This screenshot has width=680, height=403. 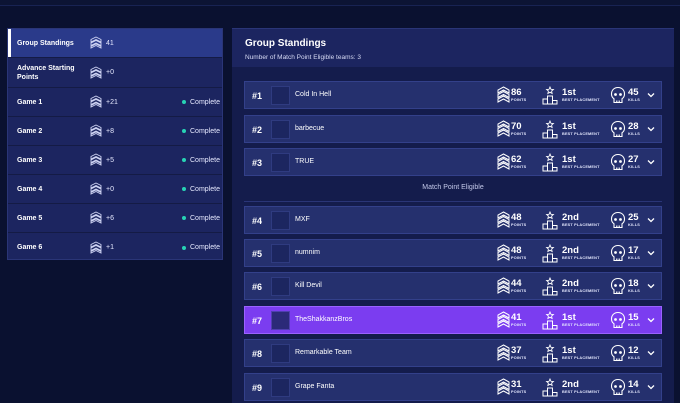 I want to click on left-item-game-5: Game 5 +6 Complete, so click(x=115, y=218).